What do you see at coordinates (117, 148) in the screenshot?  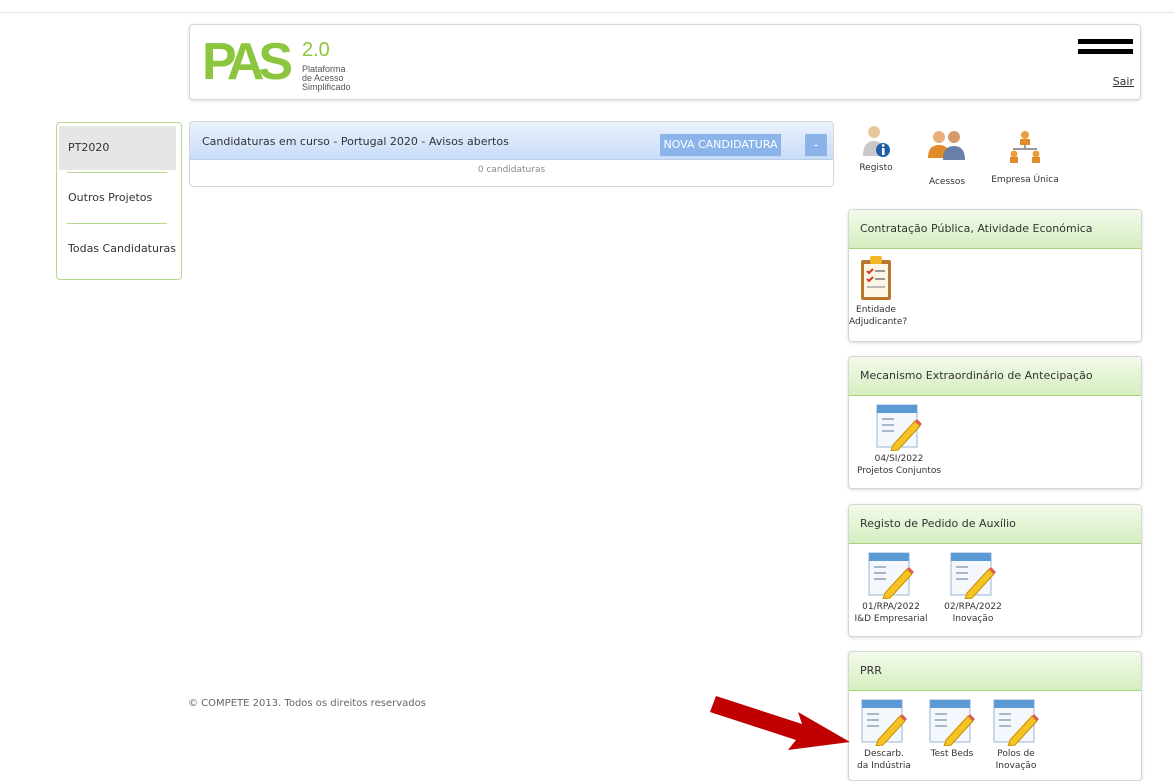 I see `sidebar-item-pt2020: PT2020` at bounding box center [117, 148].